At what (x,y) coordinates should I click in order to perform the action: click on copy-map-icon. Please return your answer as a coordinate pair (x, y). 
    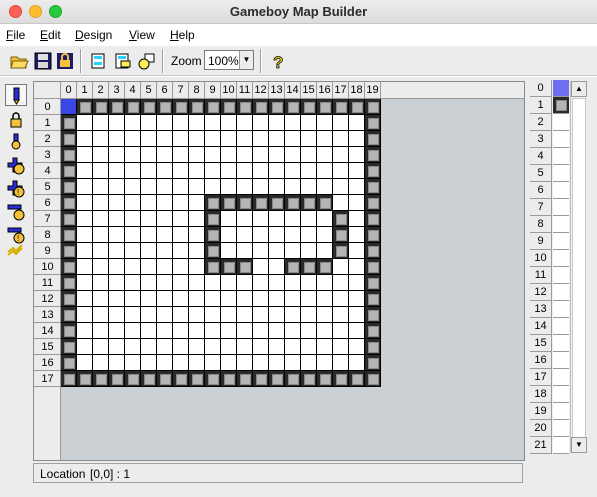
    Looking at the image, I should click on (123, 61).